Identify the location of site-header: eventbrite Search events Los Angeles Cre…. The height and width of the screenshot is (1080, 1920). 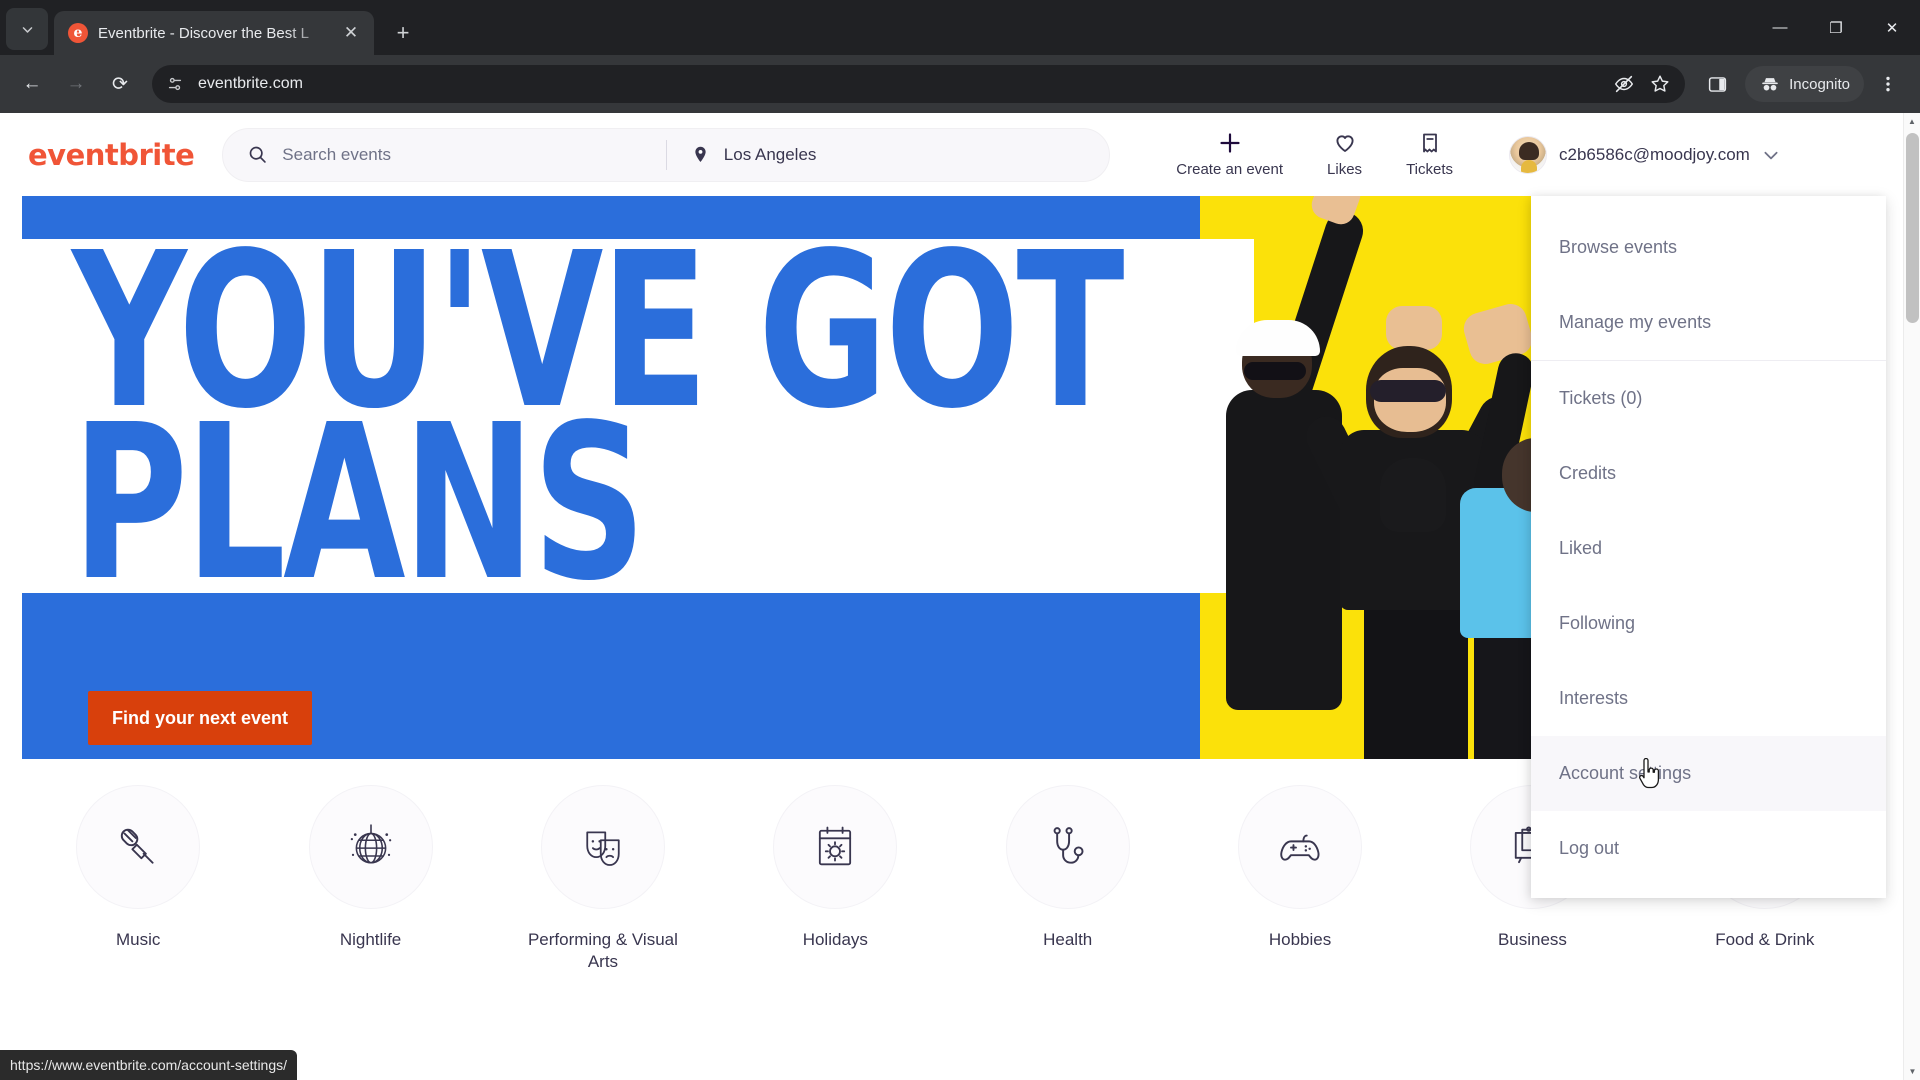
(951, 154).